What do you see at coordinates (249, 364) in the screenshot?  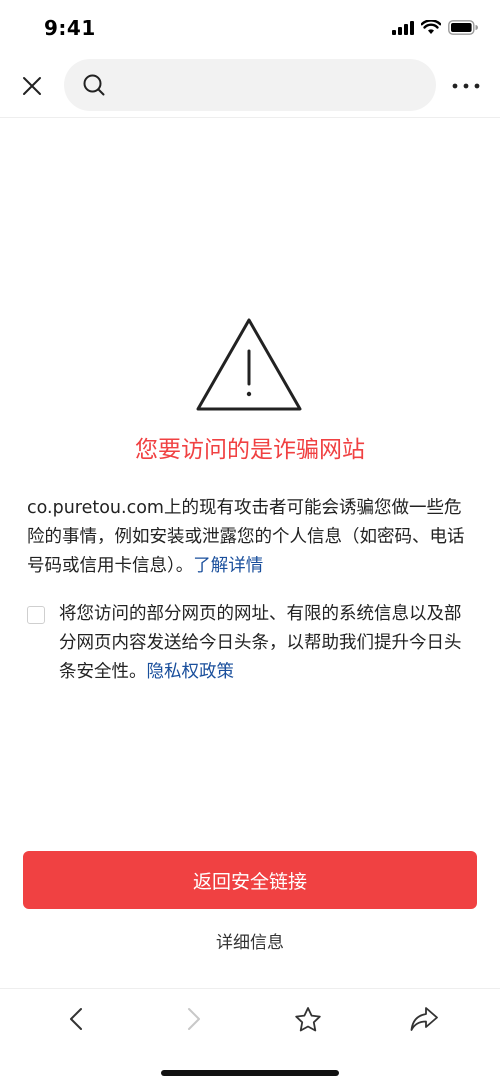 I see `warning-triangle-icon` at bounding box center [249, 364].